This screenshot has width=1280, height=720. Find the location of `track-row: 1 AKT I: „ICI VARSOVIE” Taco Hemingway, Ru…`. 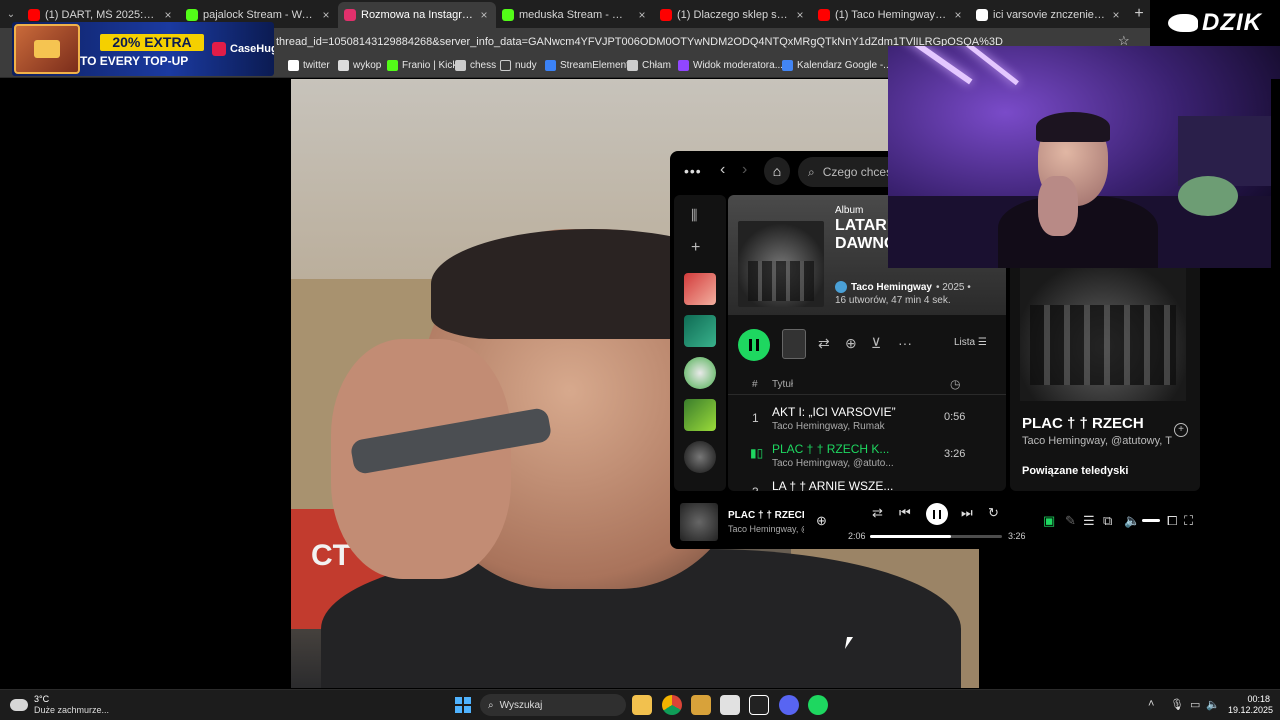

track-row: 1 AKT I: „ICI VARSOVIE” Taco Hemingway, Ru… is located at coordinates (867, 419).